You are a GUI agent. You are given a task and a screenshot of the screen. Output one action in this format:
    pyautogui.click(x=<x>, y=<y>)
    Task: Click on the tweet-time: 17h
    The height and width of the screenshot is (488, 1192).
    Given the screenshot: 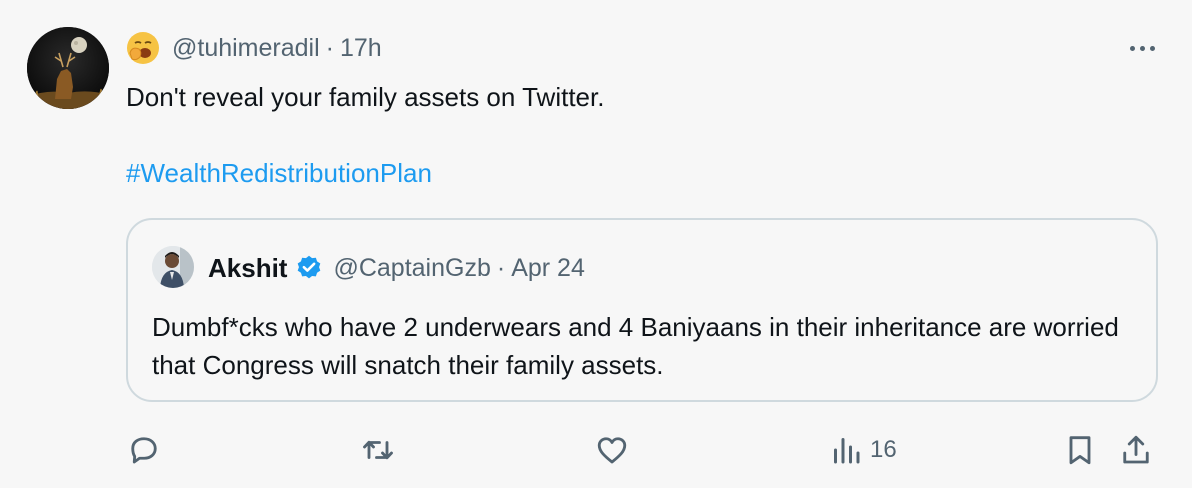 What is the action you would take?
    pyautogui.click(x=361, y=48)
    